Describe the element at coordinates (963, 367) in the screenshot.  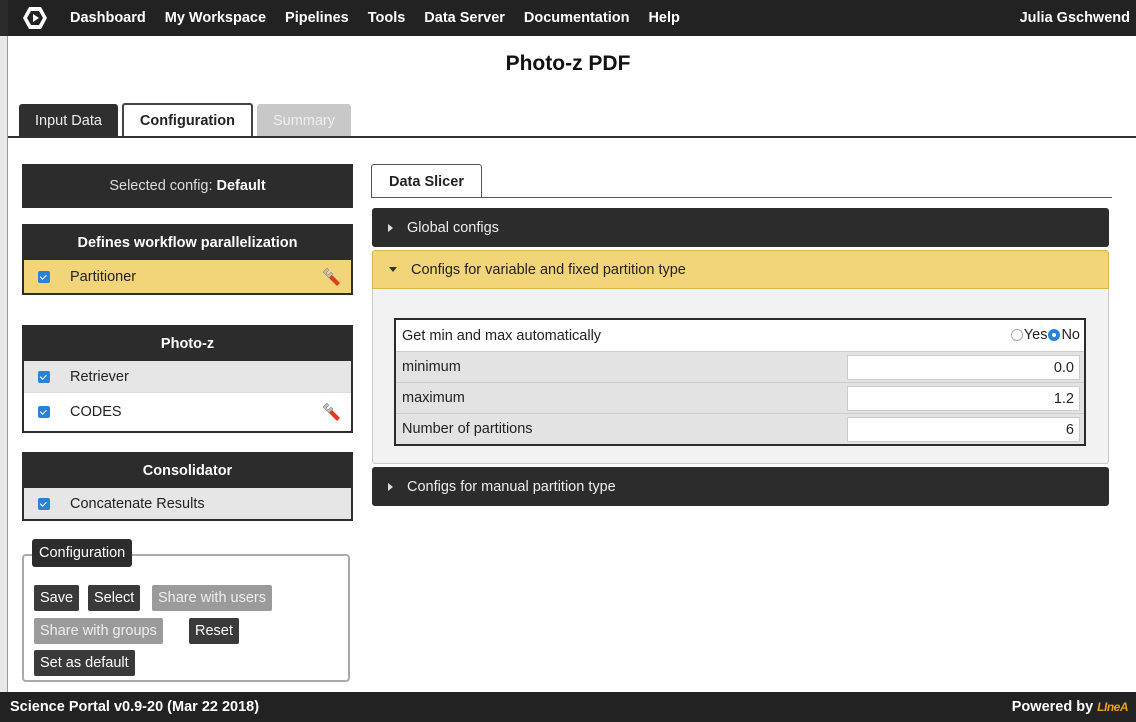
I see `minimum-input: 0.0` at that location.